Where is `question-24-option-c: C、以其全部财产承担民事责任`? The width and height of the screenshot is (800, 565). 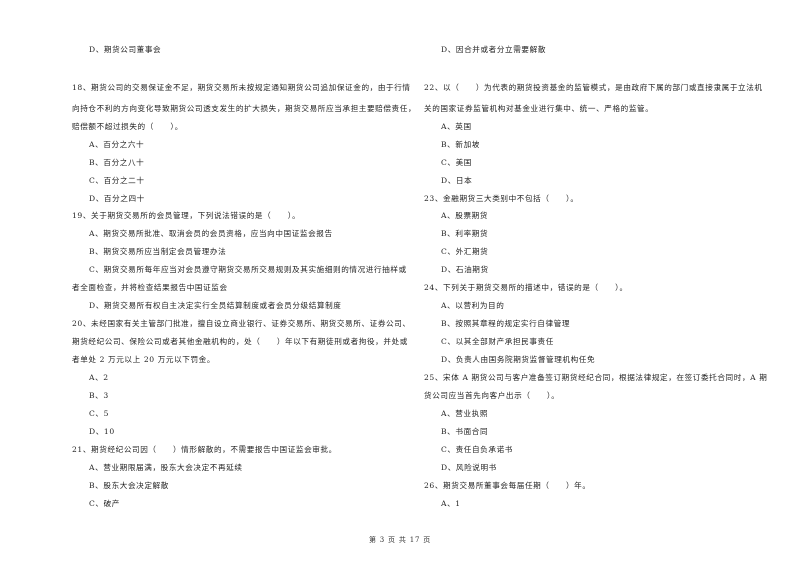 question-24-option-c: C、以其全部财产承担民事责任 is located at coordinates (497, 341).